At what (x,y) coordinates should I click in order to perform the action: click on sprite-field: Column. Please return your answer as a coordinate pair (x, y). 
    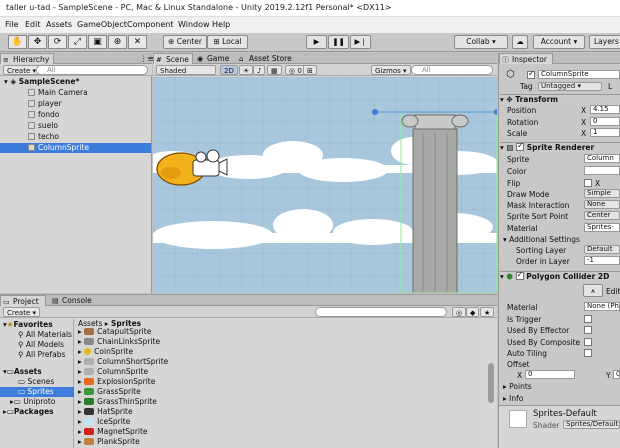
    Looking at the image, I should click on (602, 158).